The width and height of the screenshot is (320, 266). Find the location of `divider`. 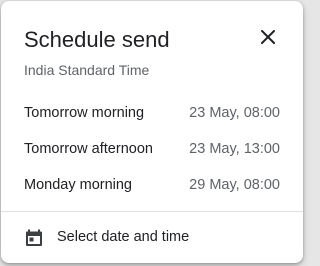

divider is located at coordinates (152, 211).